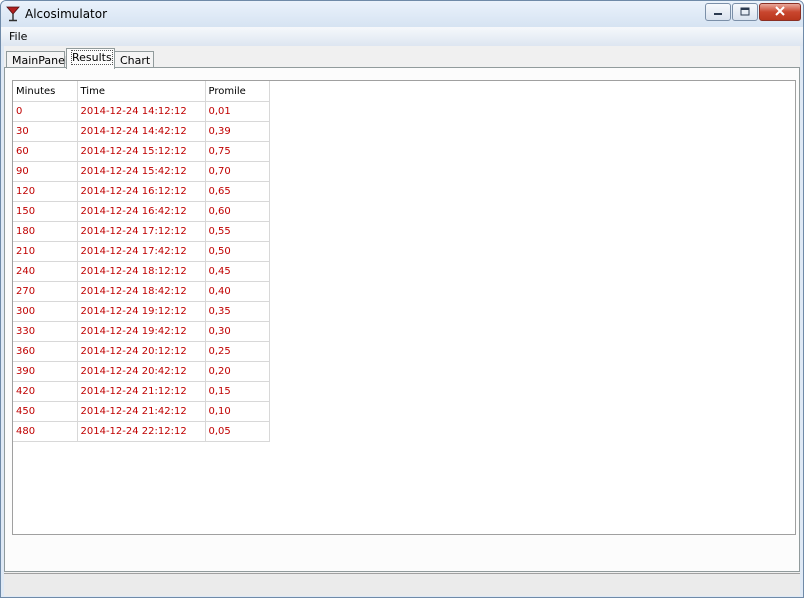 Image resolution: width=806 pixels, height=600 pixels. I want to click on tab-label: Results, so click(92, 57).